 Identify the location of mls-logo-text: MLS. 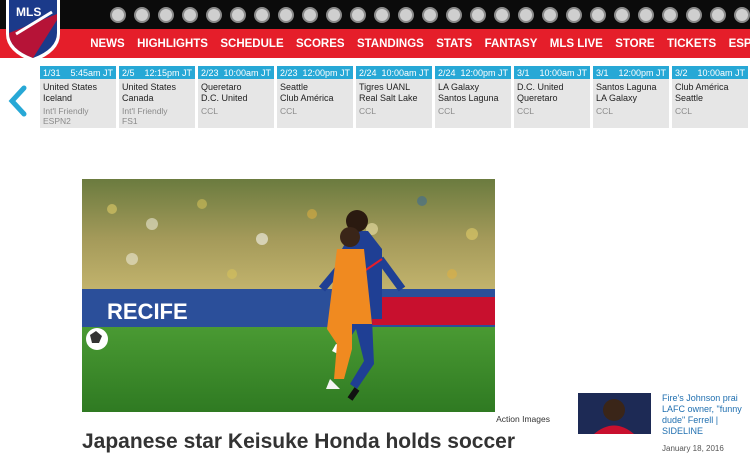
(28, 12).